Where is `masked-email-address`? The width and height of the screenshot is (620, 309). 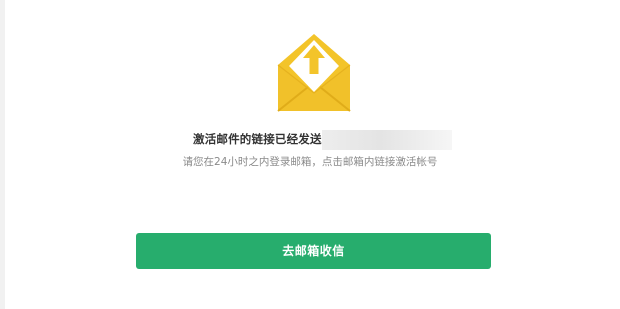
masked-email-address is located at coordinates (387, 140).